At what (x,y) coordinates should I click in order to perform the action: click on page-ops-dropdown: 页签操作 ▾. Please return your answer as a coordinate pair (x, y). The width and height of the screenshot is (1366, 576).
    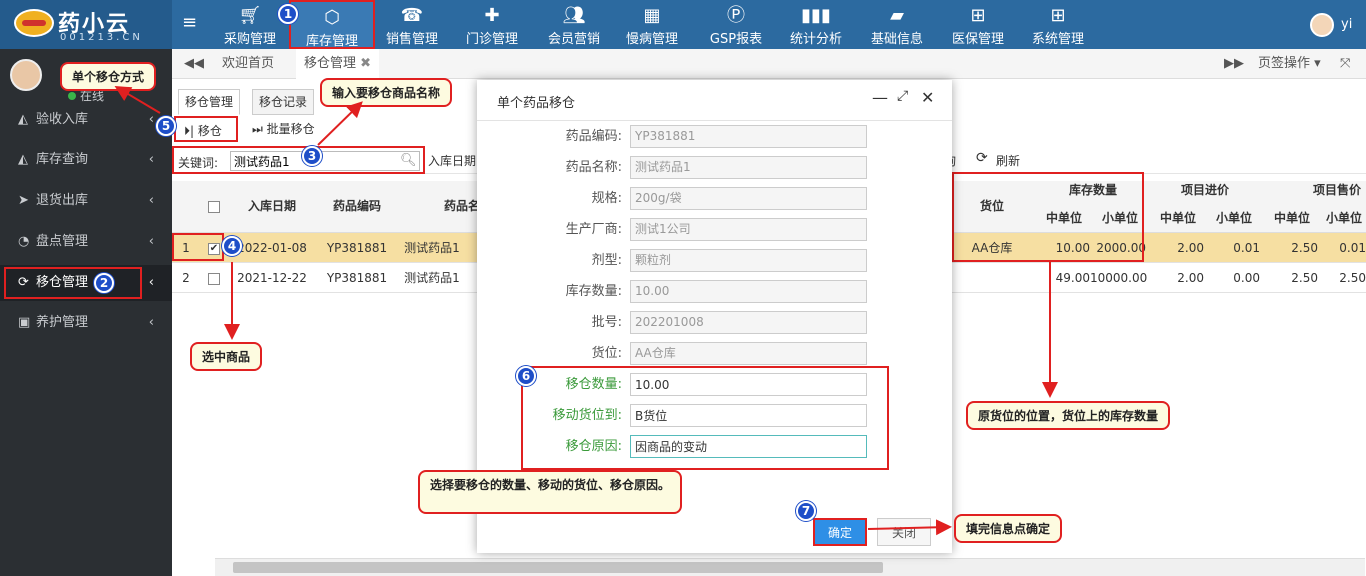
    Looking at the image, I should click on (1289, 64).